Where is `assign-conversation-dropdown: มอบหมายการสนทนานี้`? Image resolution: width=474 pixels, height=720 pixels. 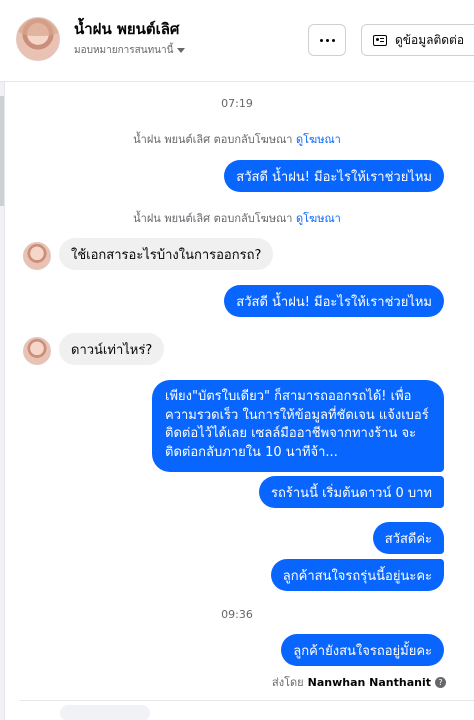 assign-conversation-dropdown: มอบหมายการสนทนานี้ is located at coordinates (130, 50).